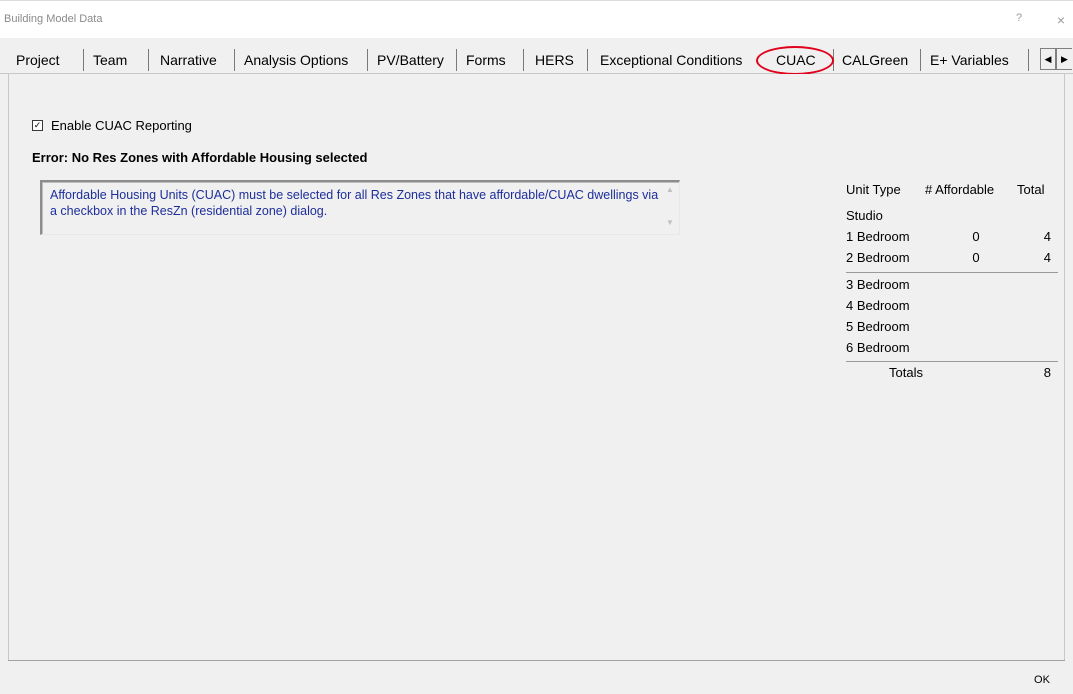  Describe the element at coordinates (410, 60) in the screenshot. I see `tab-pv-battery: PV/Battery` at that location.